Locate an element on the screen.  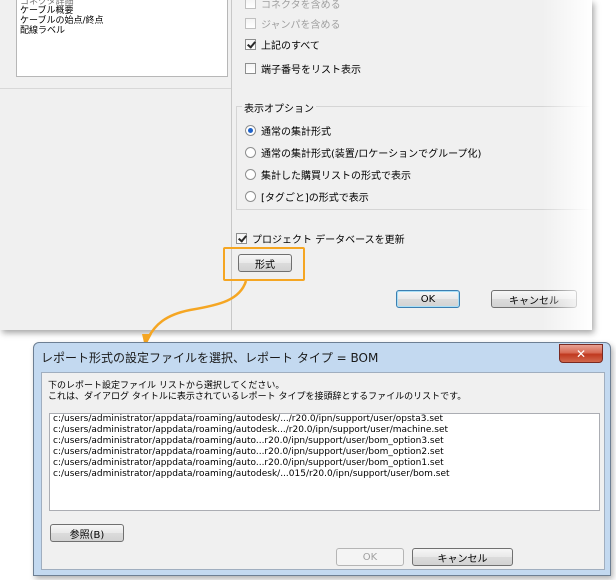
dialog-title: レポート形式の設定ファイルを選択、レポート タイプ = BOM is located at coordinates (210, 358).